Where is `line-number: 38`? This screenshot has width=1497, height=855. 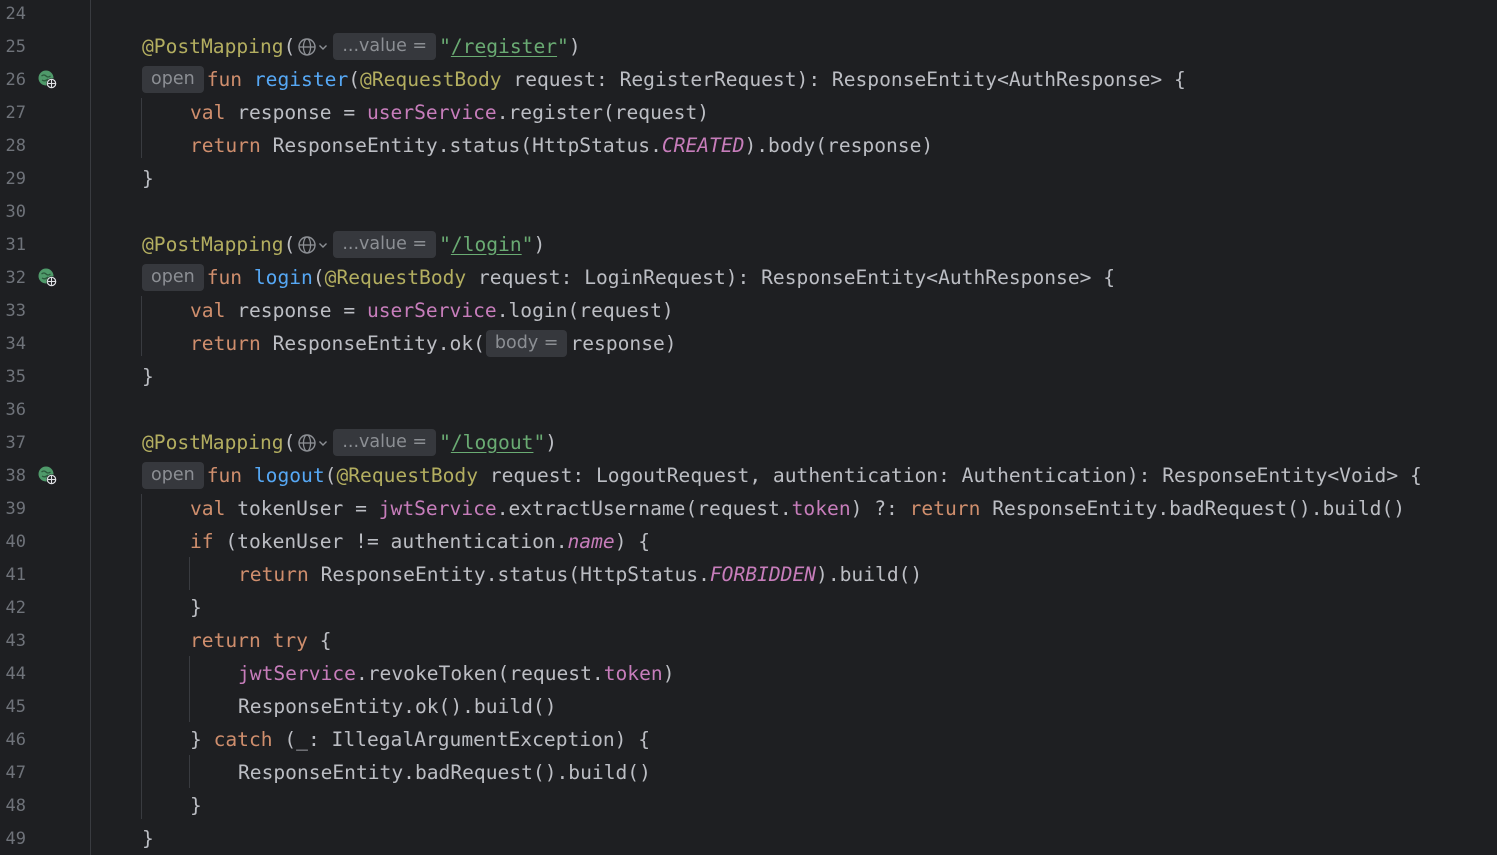
line-number: 38 is located at coordinates (15, 475).